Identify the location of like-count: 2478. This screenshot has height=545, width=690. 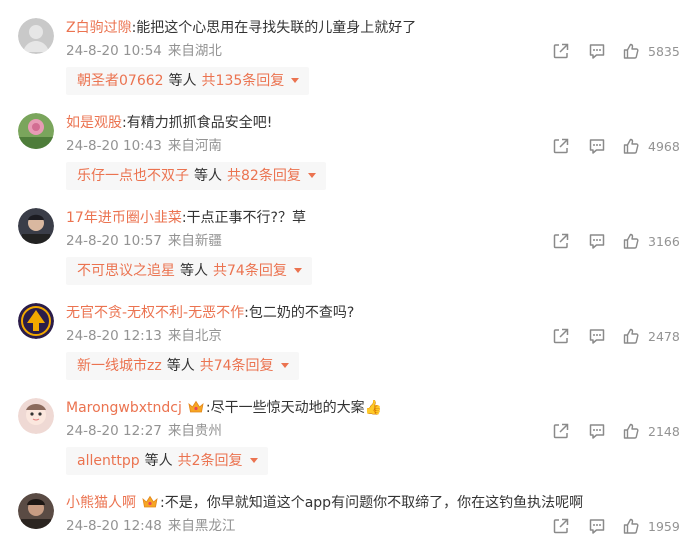
(664, 336).